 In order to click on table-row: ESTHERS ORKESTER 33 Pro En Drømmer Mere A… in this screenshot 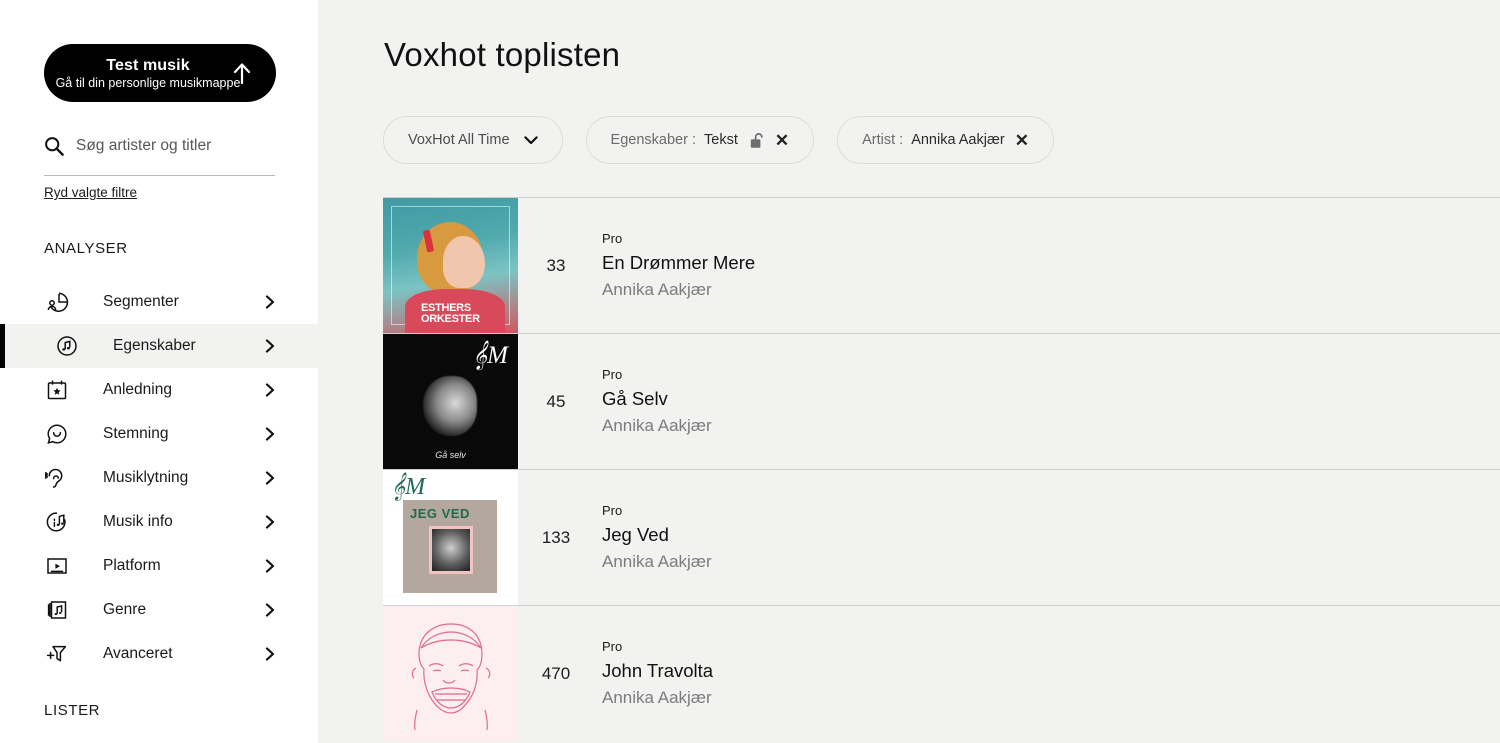, I will do `click(941, 265)`.